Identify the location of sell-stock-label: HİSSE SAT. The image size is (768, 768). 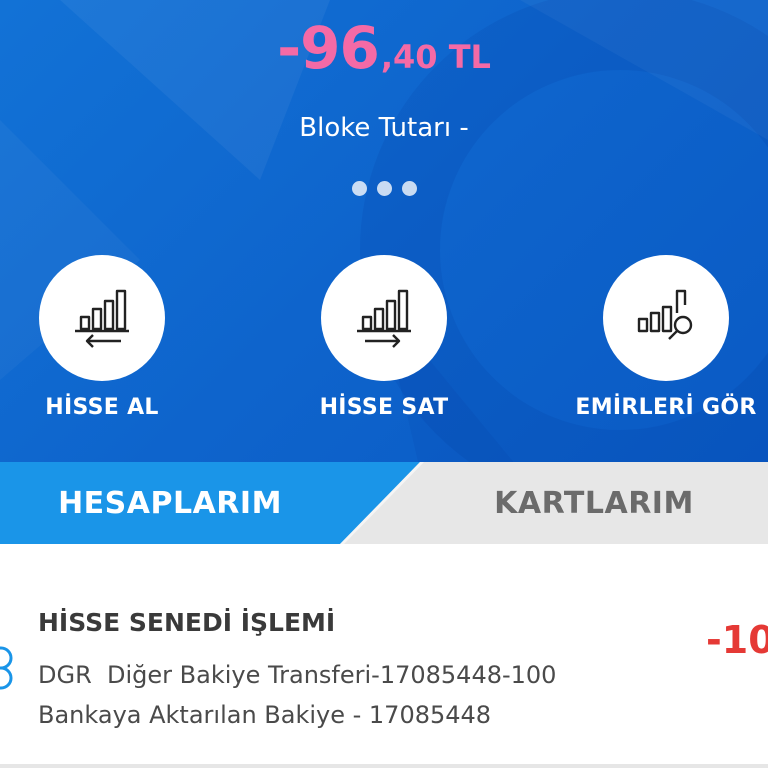
(384, 407).